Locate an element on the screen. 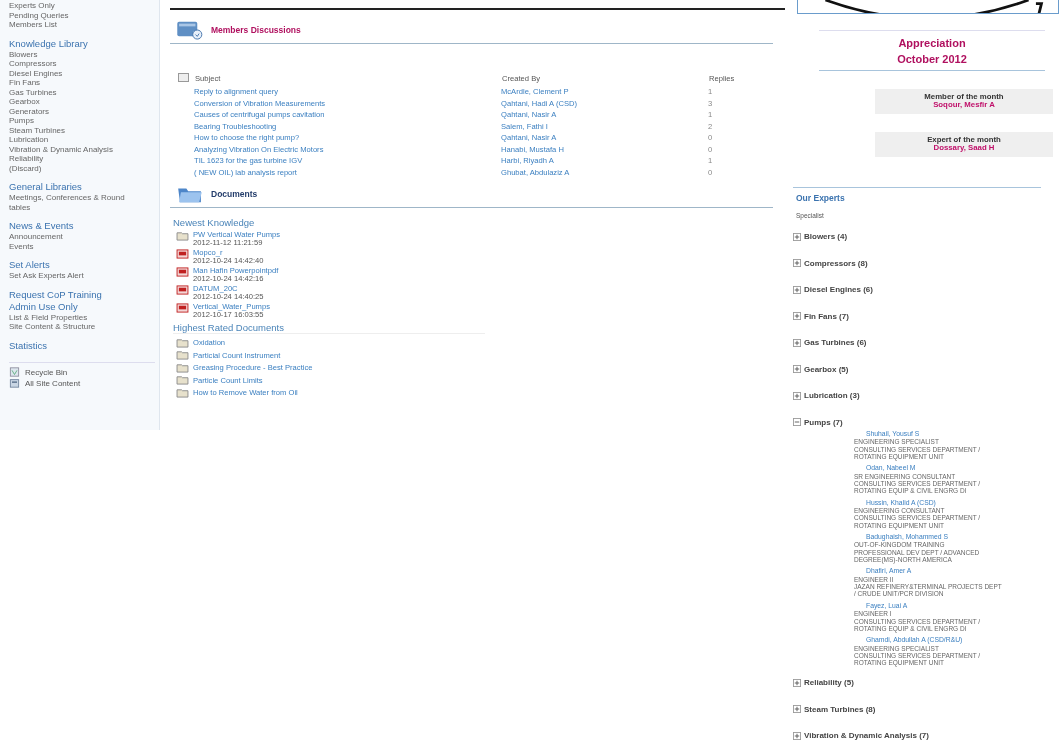 The height and width of the screenshot is (756, 1063). nav-link: Recycle Bin is located at coordinates (46, 372).